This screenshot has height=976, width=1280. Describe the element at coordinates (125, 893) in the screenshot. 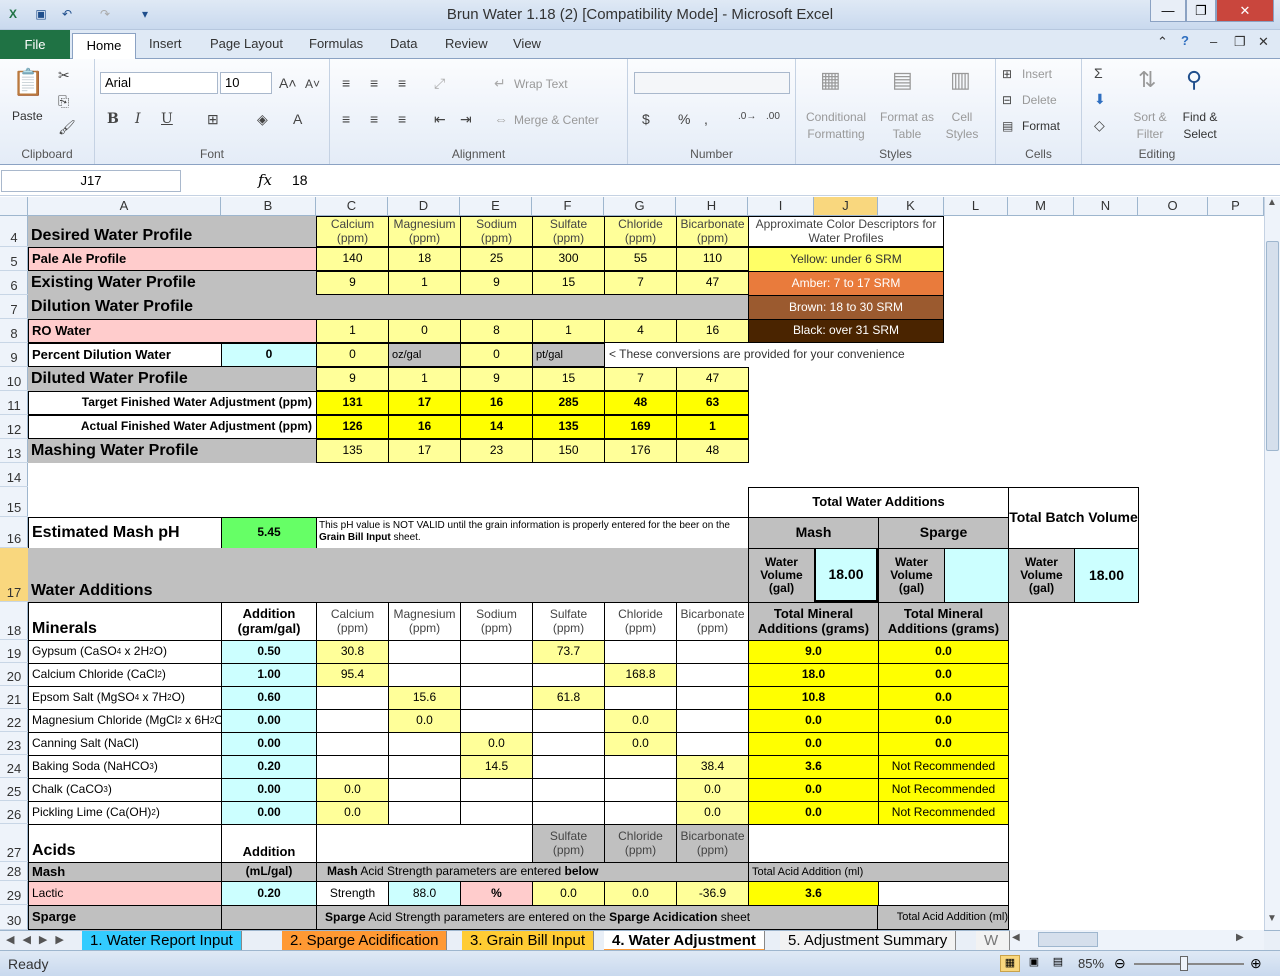

I see `lactic-acid-select: Lactic` at that location.